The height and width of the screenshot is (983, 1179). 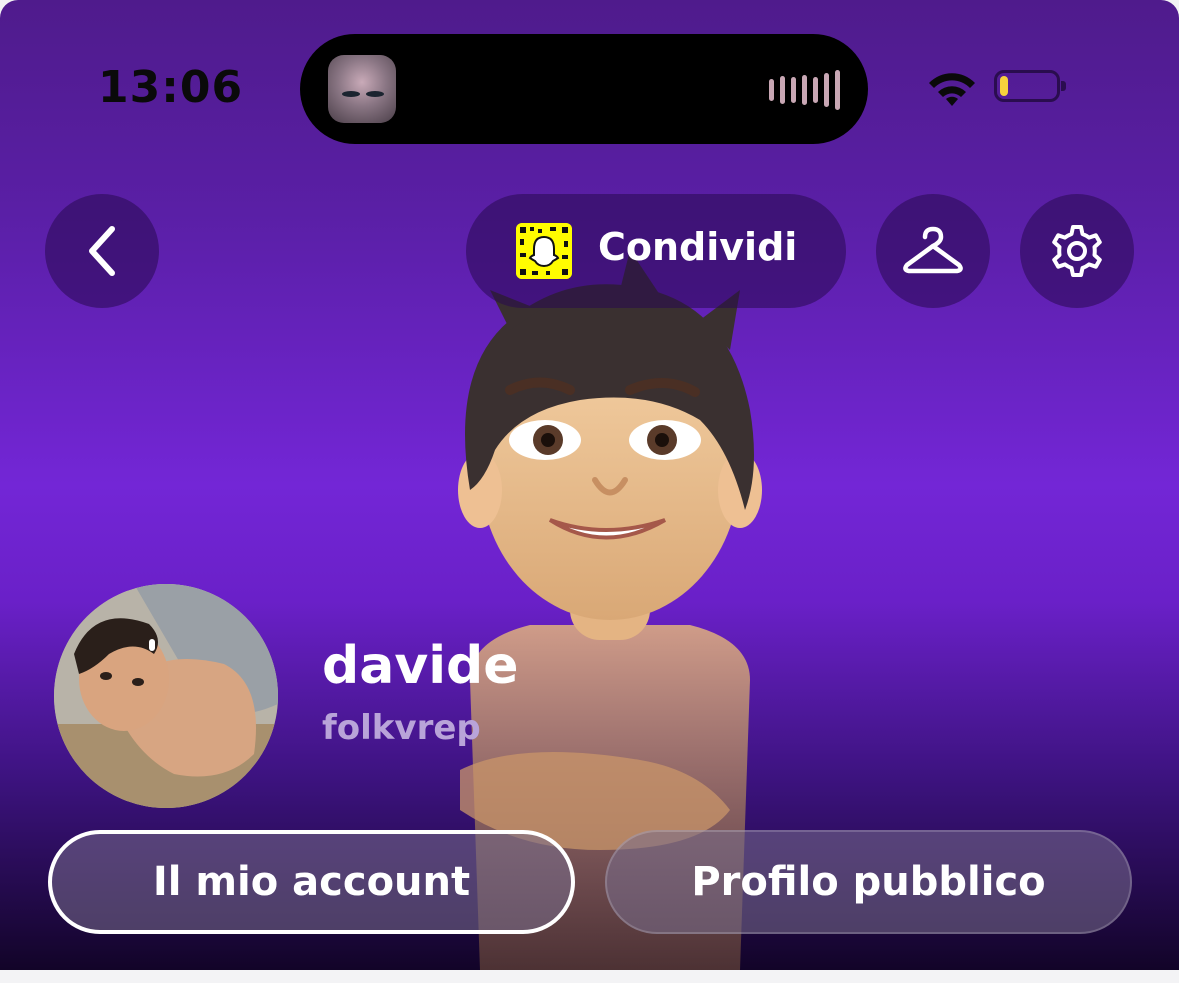 What do you see at coordinates (589, 976) in the screenshot?
I see `bottom-strip` at bounding box center [589, 976].